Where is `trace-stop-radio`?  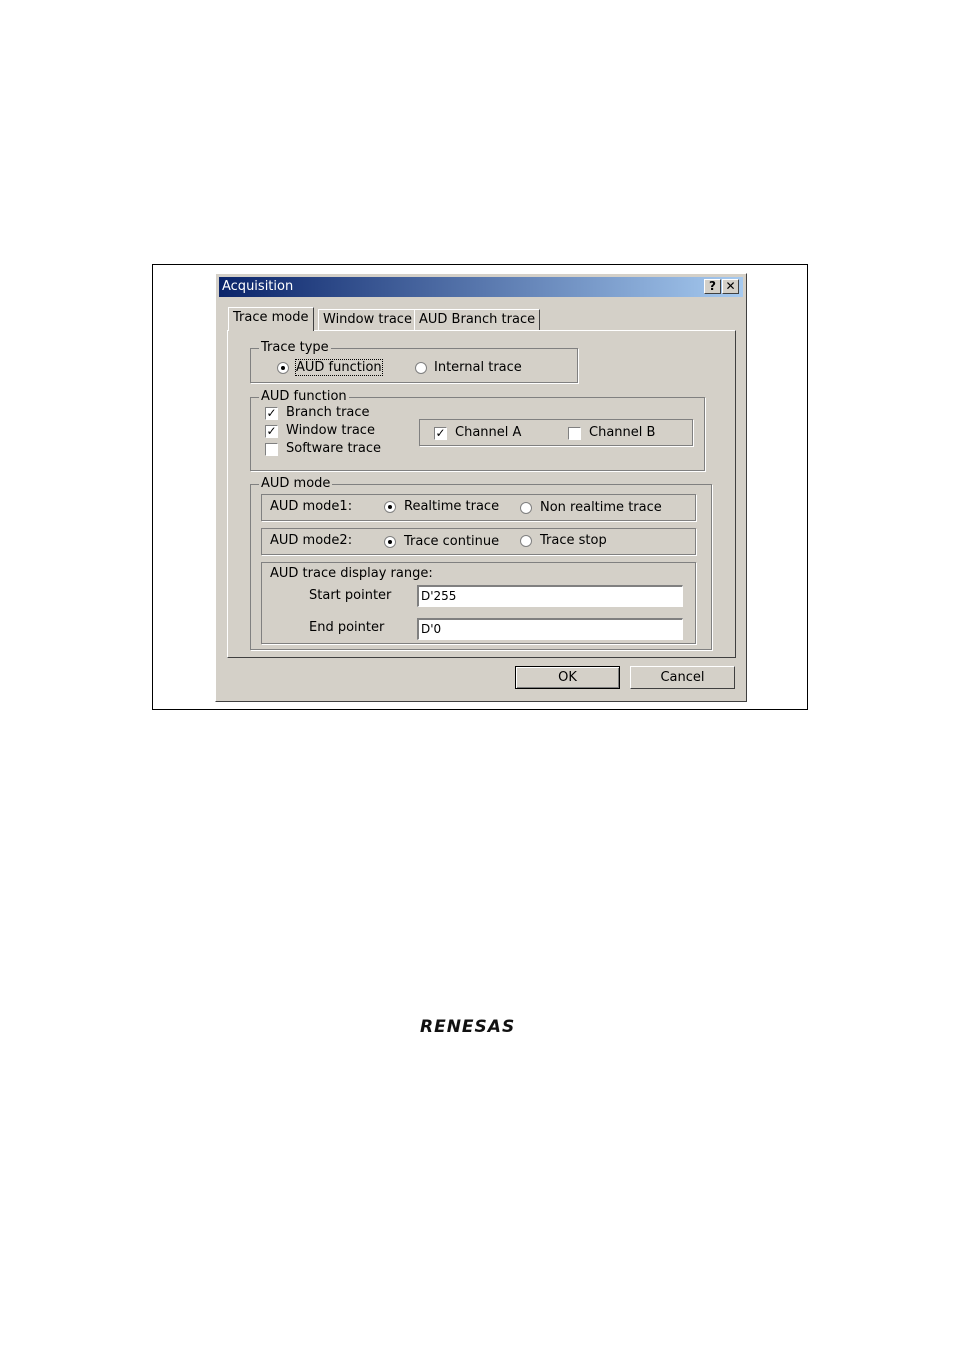
trace-stop-radio is located at coordinates (526, 541).